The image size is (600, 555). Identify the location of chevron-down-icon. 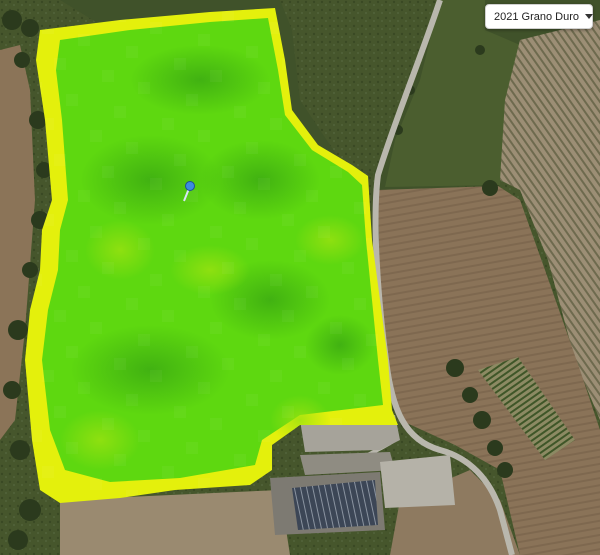
(589, 16).